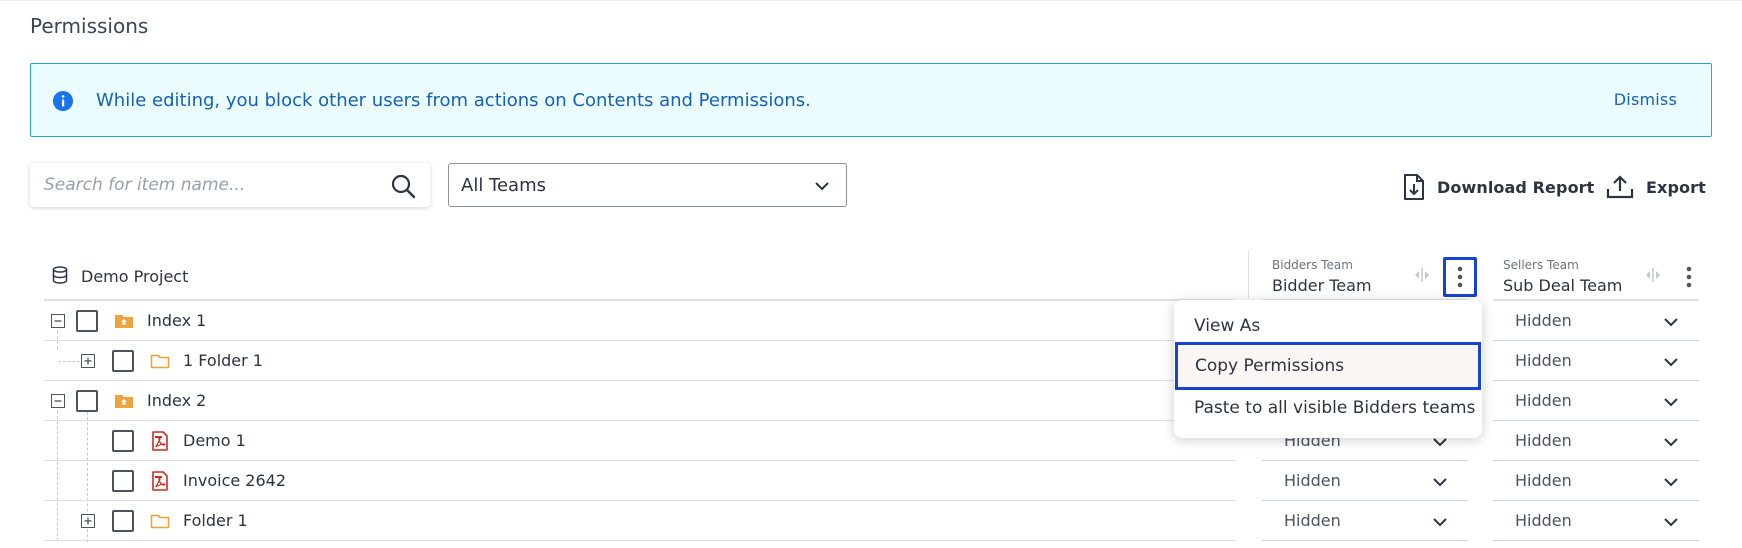 Image resolution: width=1742 pixels, height=548 pixels. I want to click on column-group-label: Bidders Team, so click(1312, 265).